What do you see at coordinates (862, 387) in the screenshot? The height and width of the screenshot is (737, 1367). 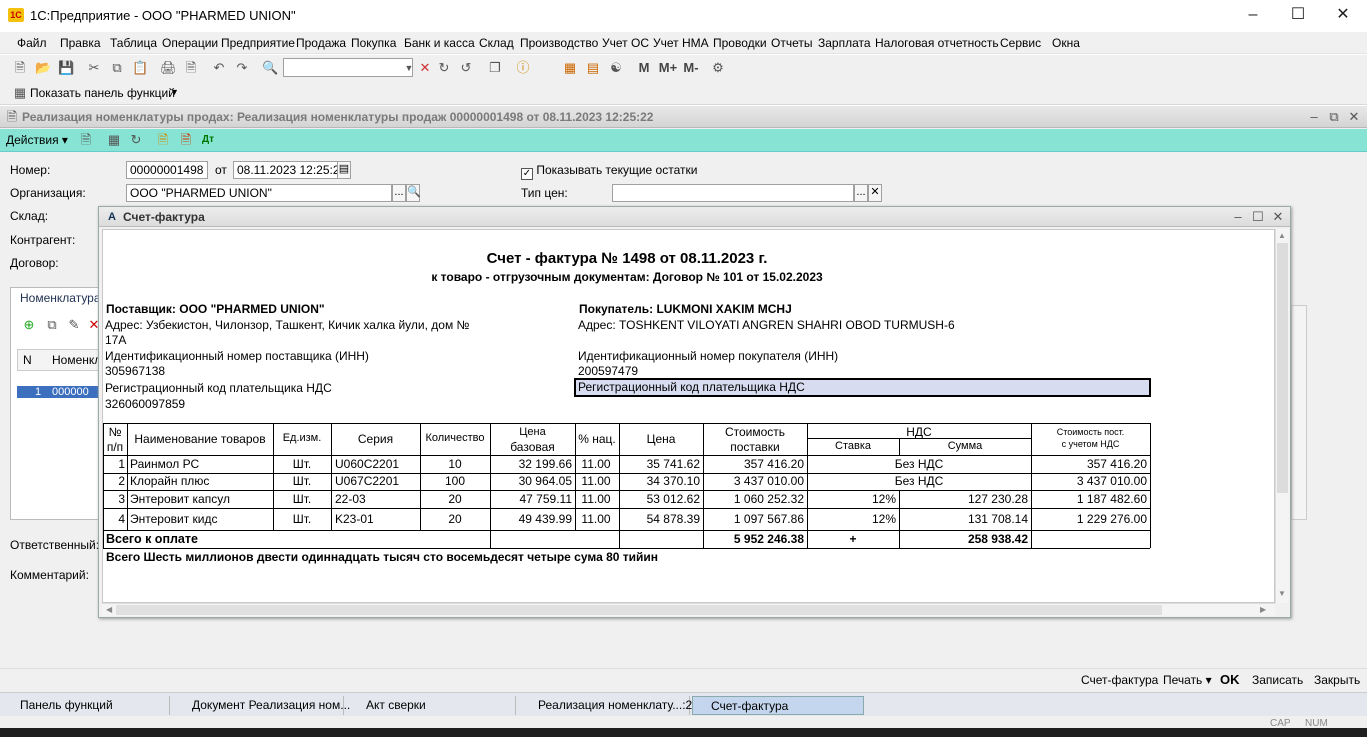 I see `buyer-vat-cell-selected: Регистрационный код плательщика НДС` at bounding box center [862, 387].